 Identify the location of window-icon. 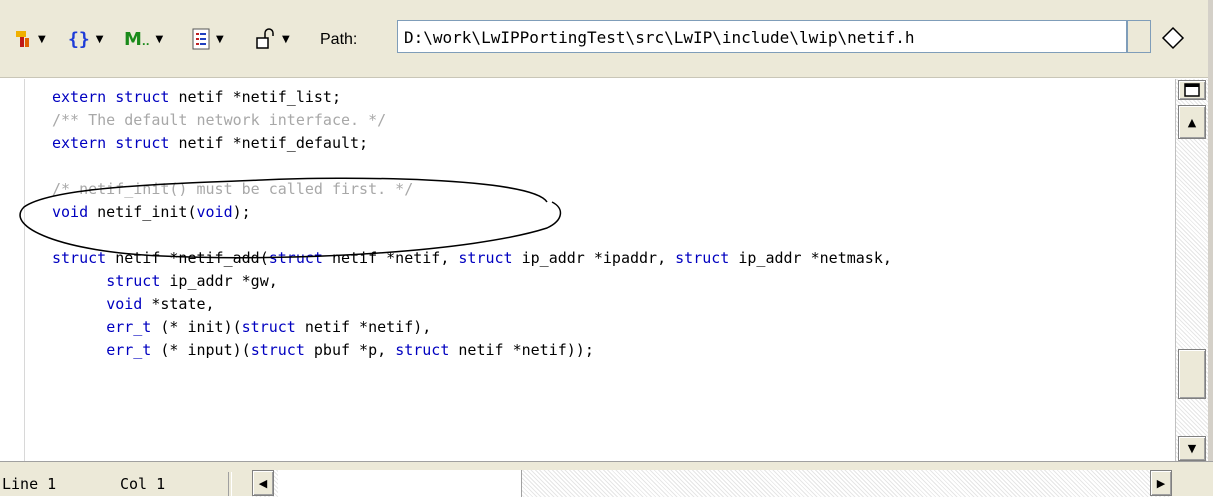
(1192, 90).